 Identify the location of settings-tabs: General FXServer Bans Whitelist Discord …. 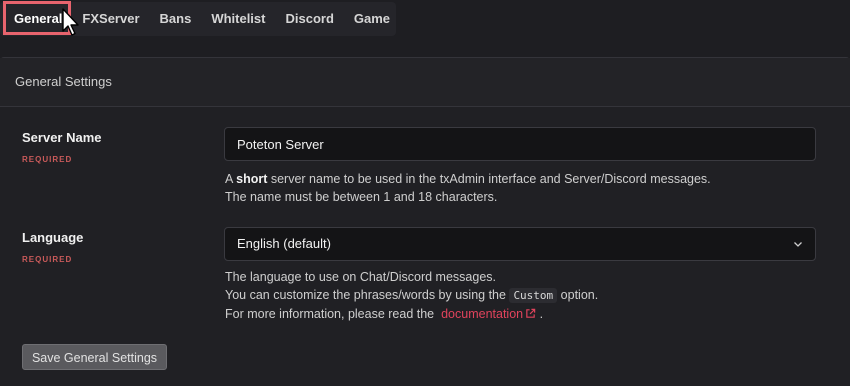
(198, 19).